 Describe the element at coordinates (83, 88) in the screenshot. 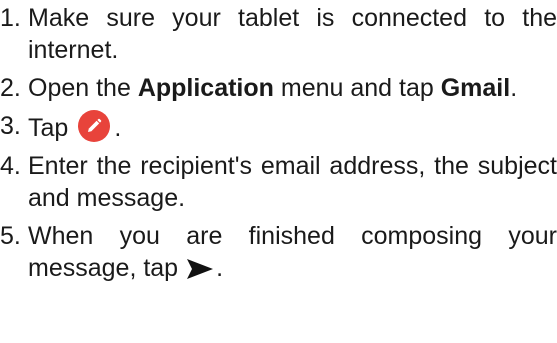

I see `step-text-pre: Open the` at that location.